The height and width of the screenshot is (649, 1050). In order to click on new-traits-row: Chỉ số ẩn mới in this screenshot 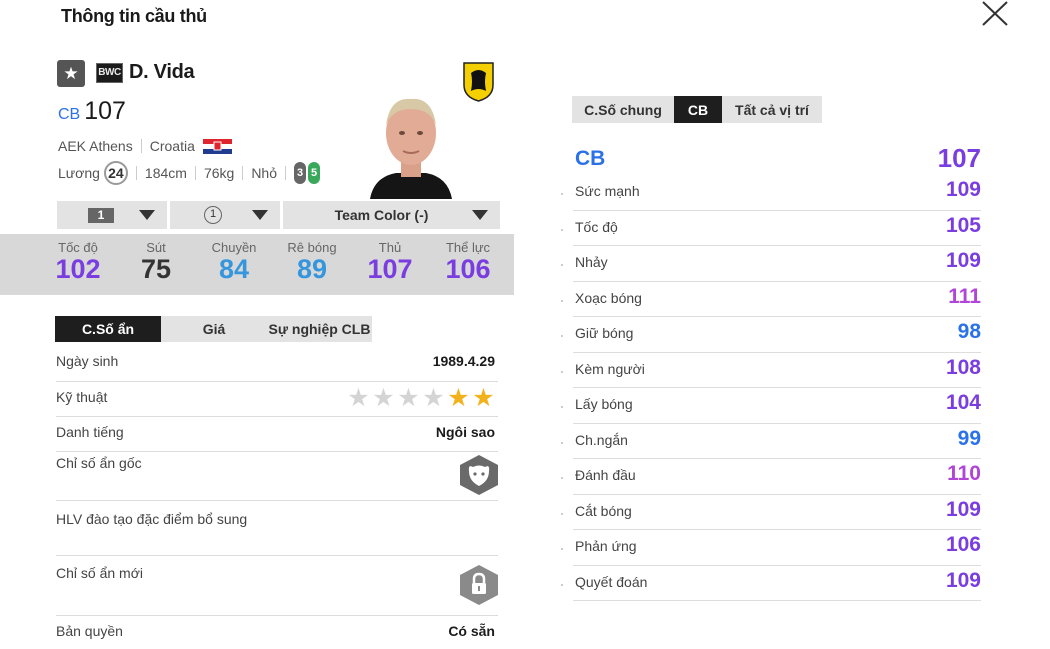, I will do `click(277, 586)`.